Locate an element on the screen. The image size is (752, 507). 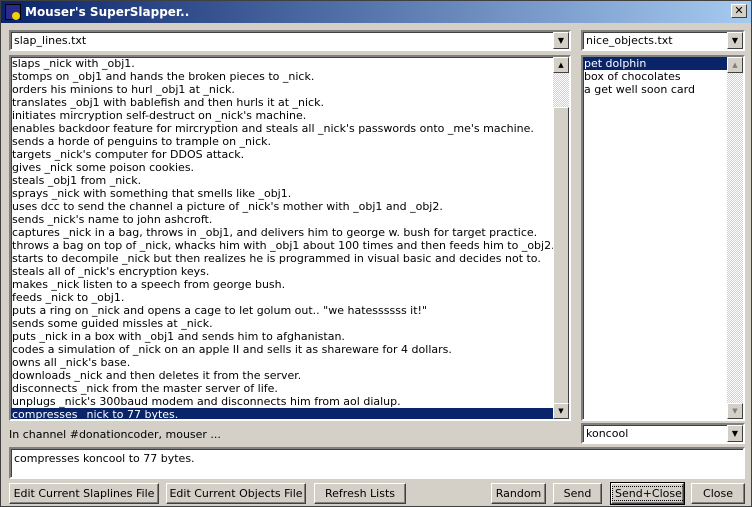
list-item: sends some guided missles at _nick. is located at coordinates (282, 323).